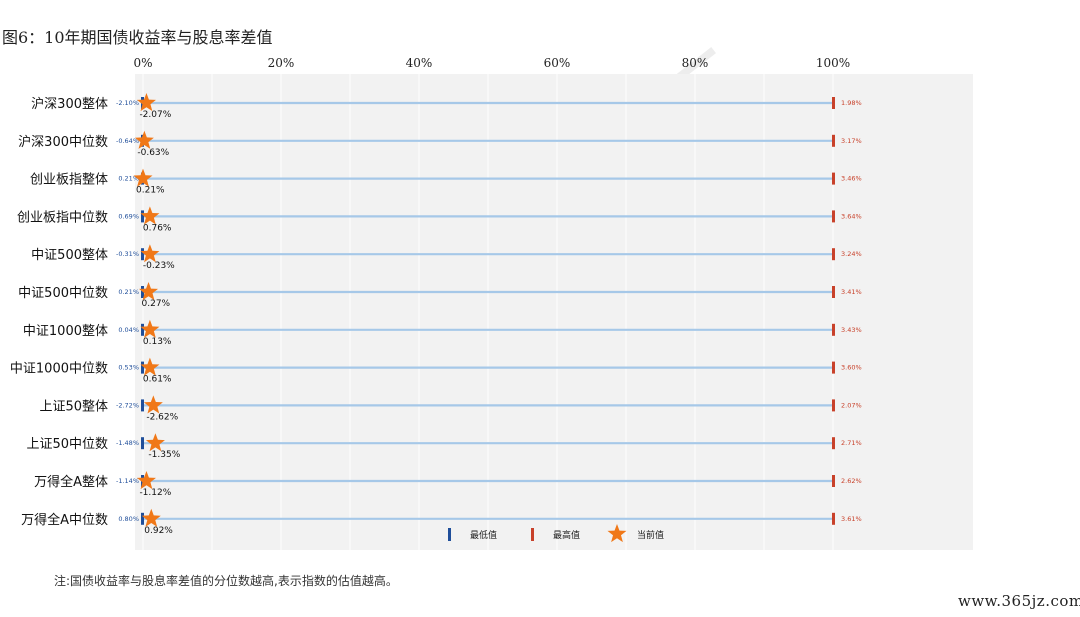  What do you see at coordinates (449, 534) in the screenshot?
I see `legend-min-marker` at bounding box center [449, 534].